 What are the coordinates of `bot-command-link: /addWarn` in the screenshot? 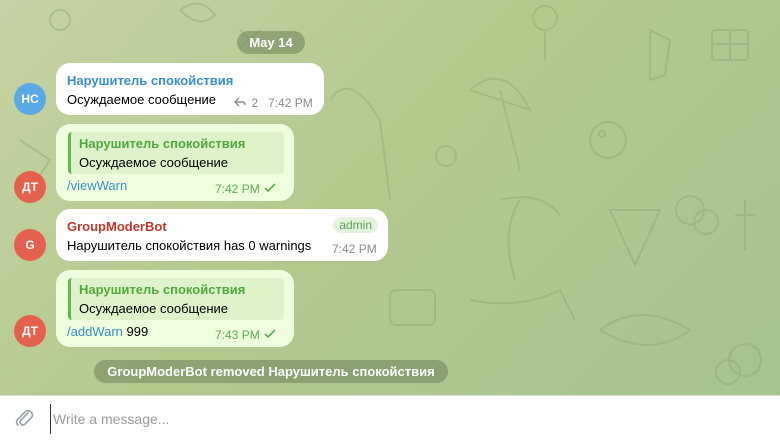 It's located at (95, 331).